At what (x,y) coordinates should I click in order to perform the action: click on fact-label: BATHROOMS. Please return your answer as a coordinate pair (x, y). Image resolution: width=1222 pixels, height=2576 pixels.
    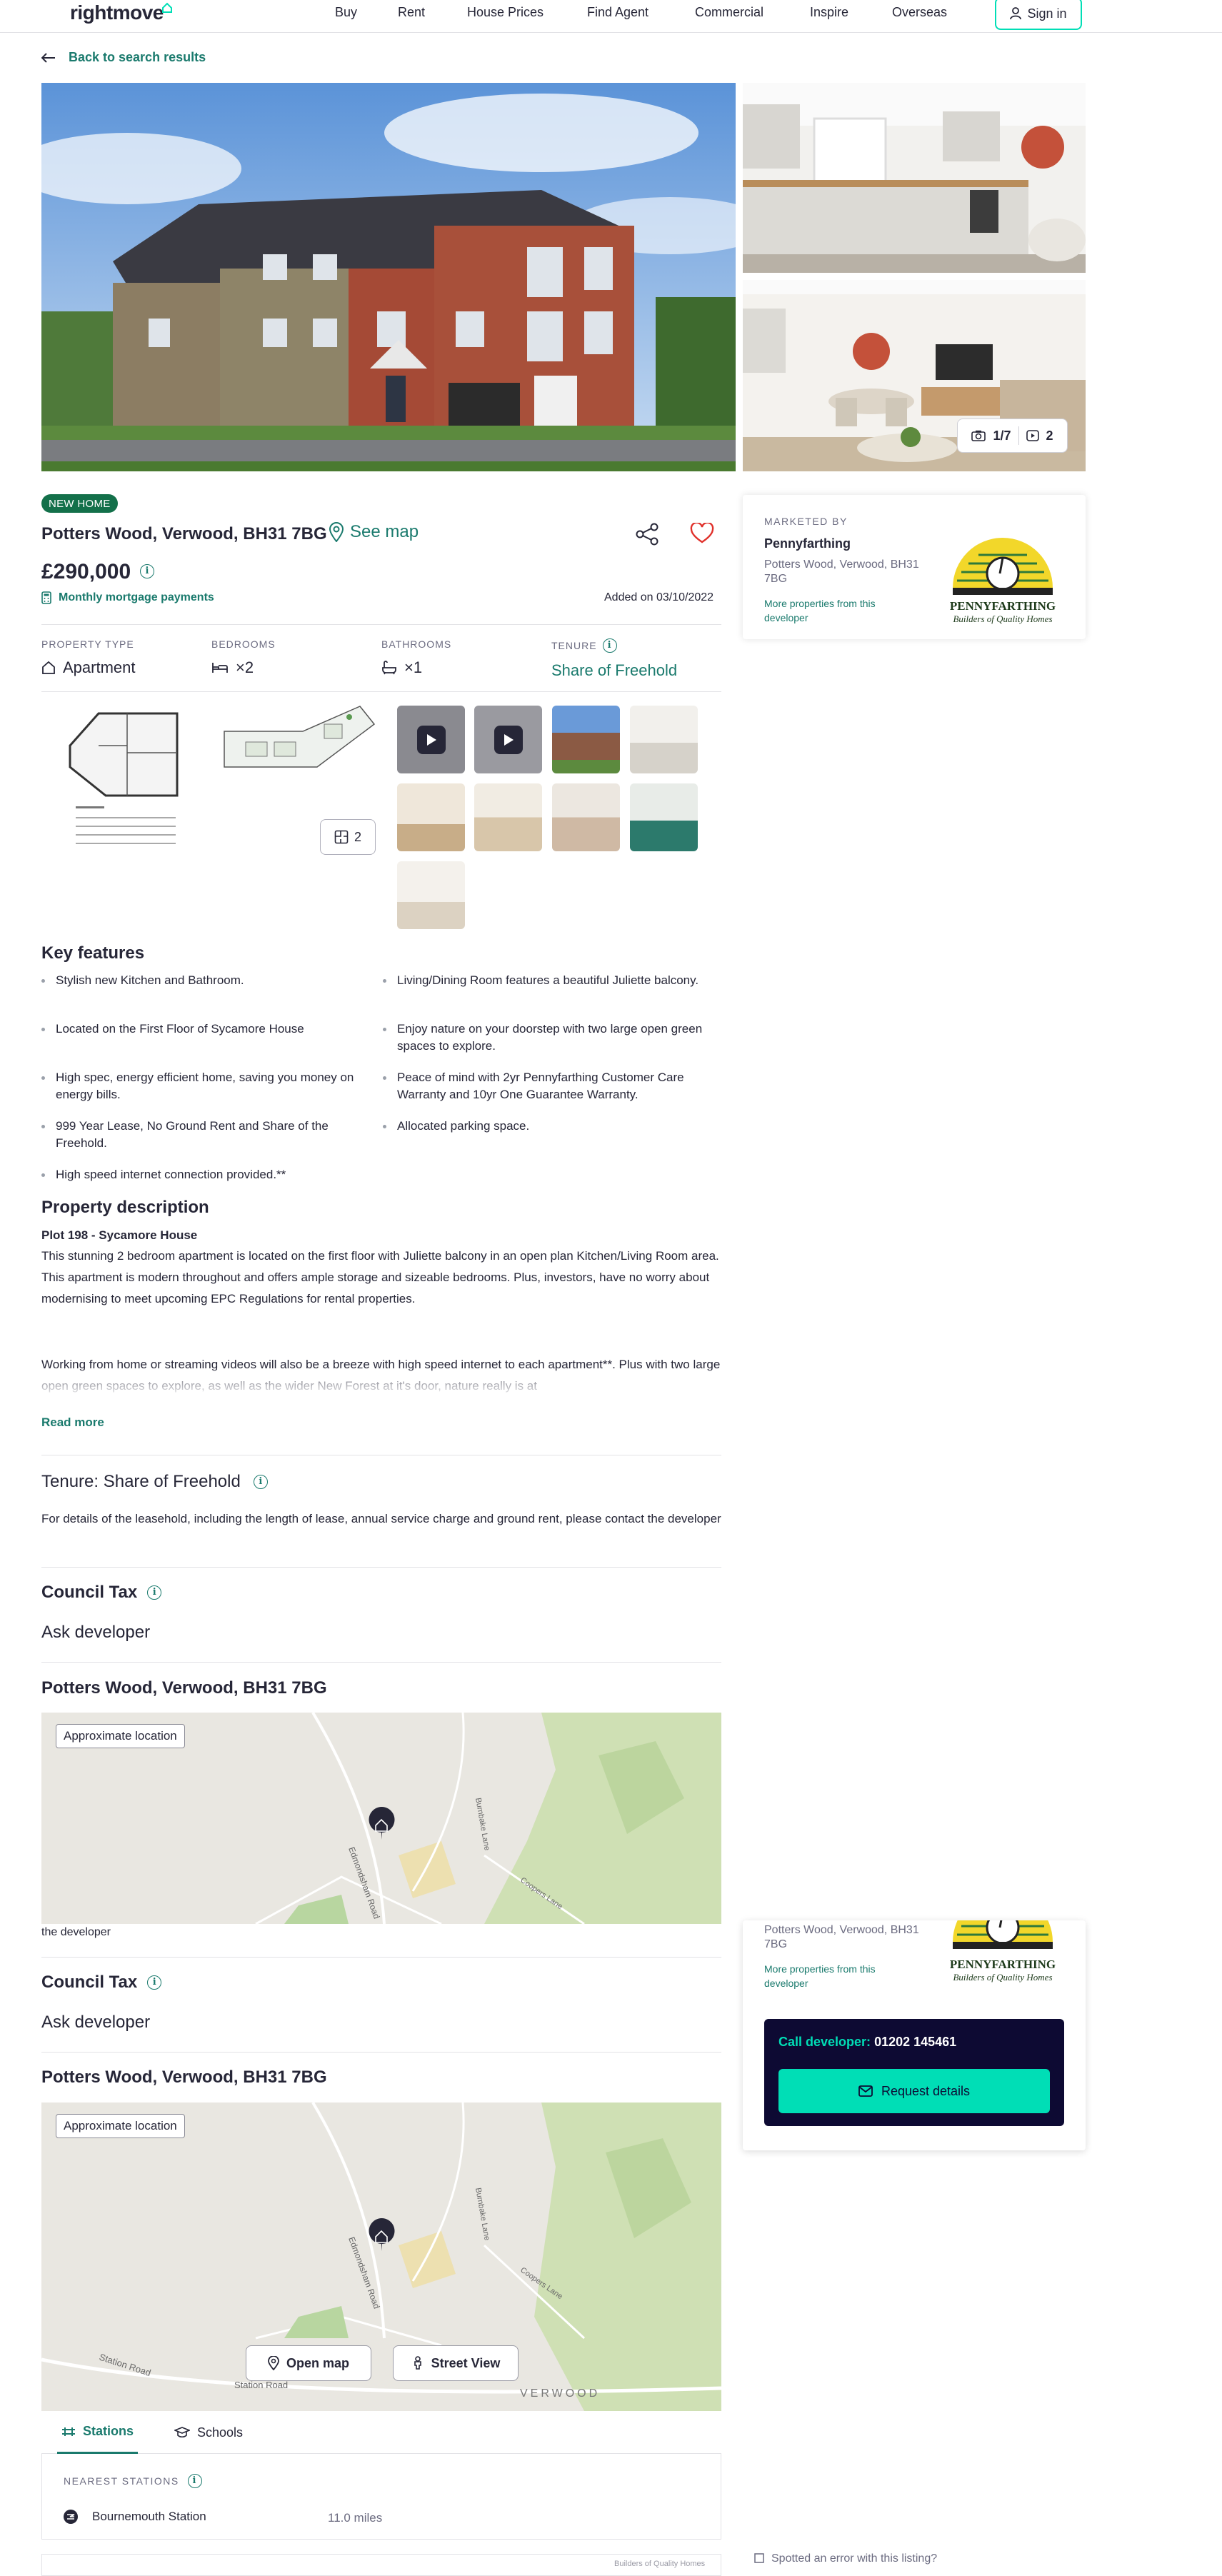
    Looking at the image, I should click on (417, 644).